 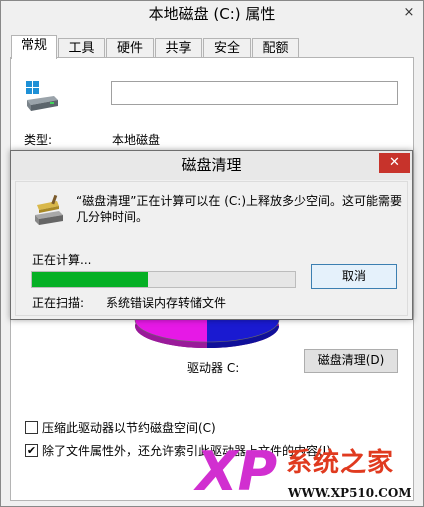 I want to click on window-close-button: ×, so click(x=409, y=13).